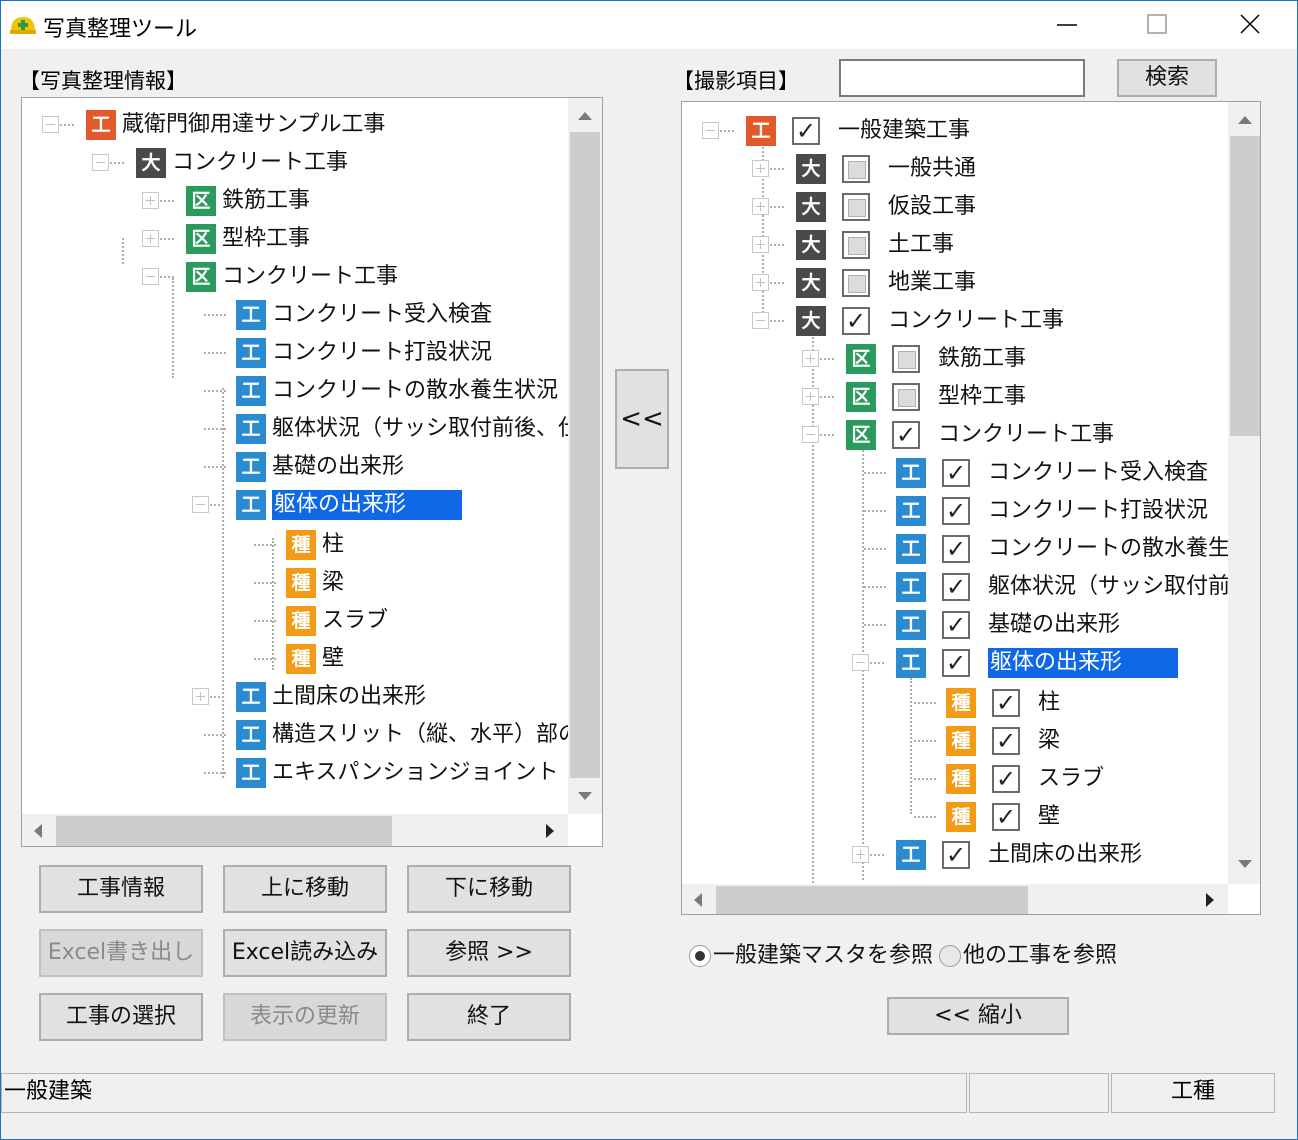 Image resolution: width=1298 pixels, height=1140 pixels. I want to click on tree-label: 壁, so click(1049, 816).